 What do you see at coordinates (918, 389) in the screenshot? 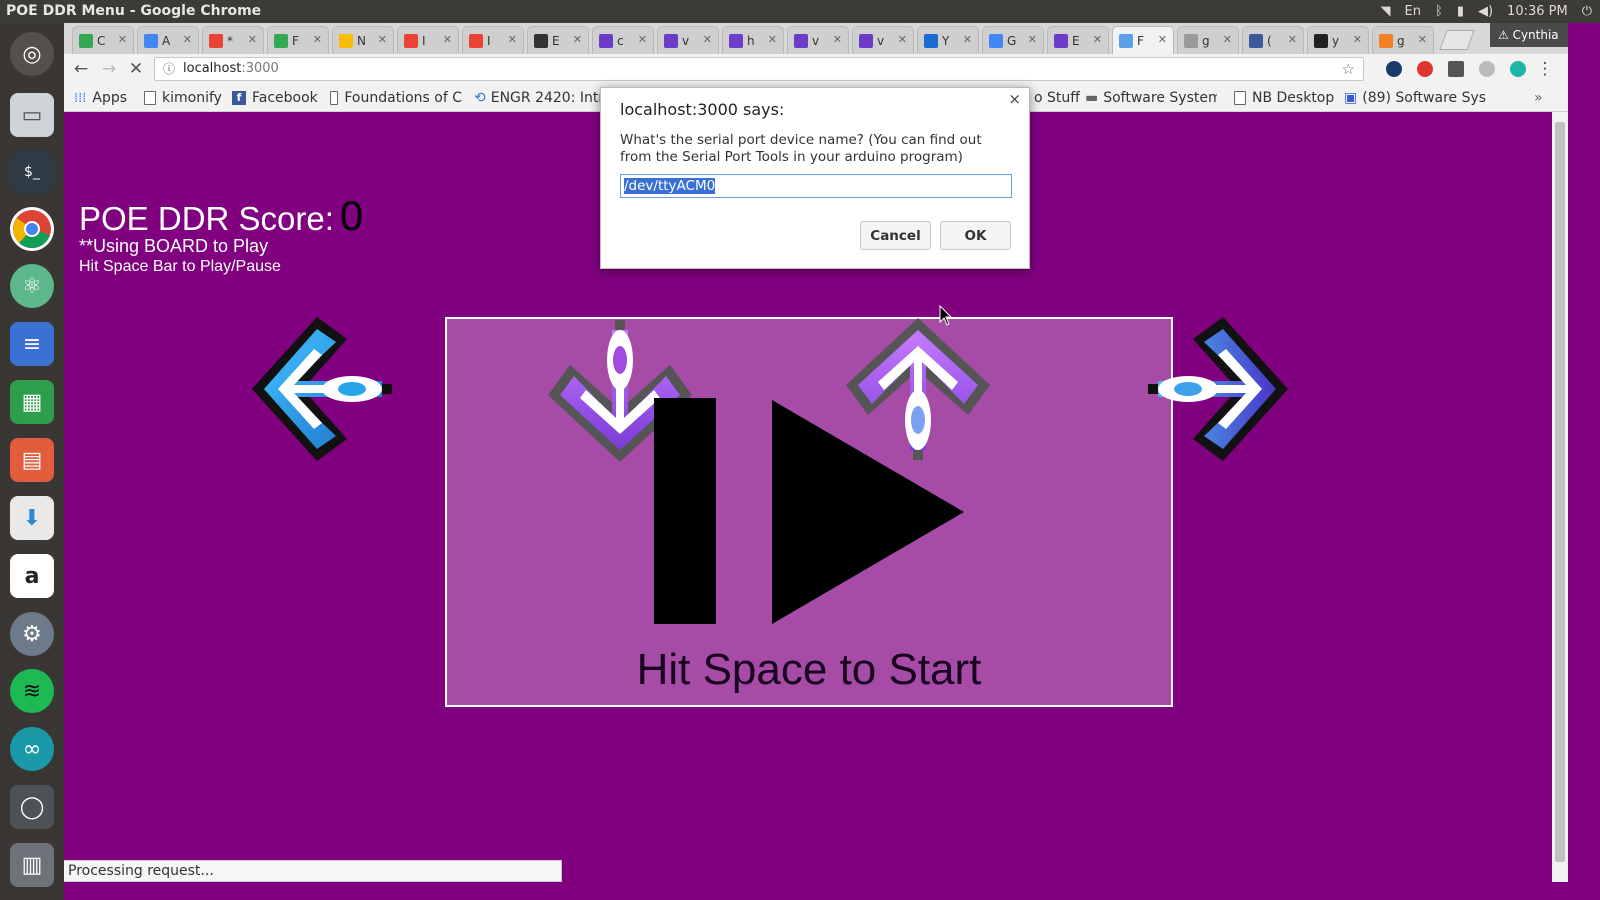
I see `up-arrow-receptor-icon` at bounding box center [918, 389].